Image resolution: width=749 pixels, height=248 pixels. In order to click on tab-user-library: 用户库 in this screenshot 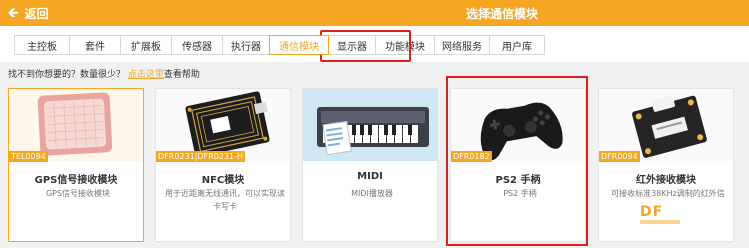, I will do `click(517, 45)`.